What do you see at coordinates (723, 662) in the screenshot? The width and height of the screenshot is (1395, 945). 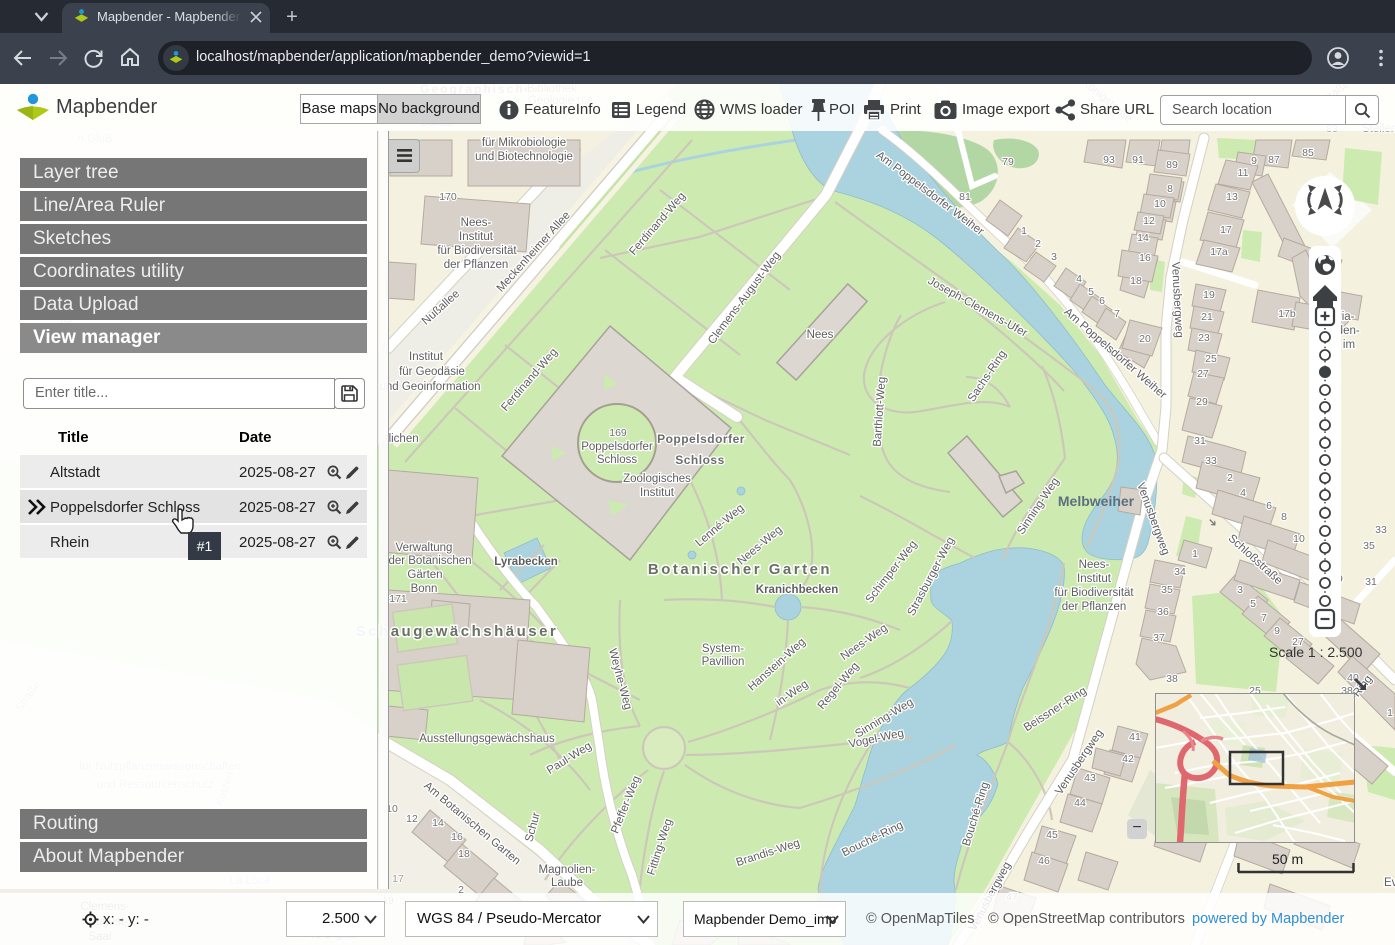 I see `svg-text: Pavillion` at bounding box center [723, 662].